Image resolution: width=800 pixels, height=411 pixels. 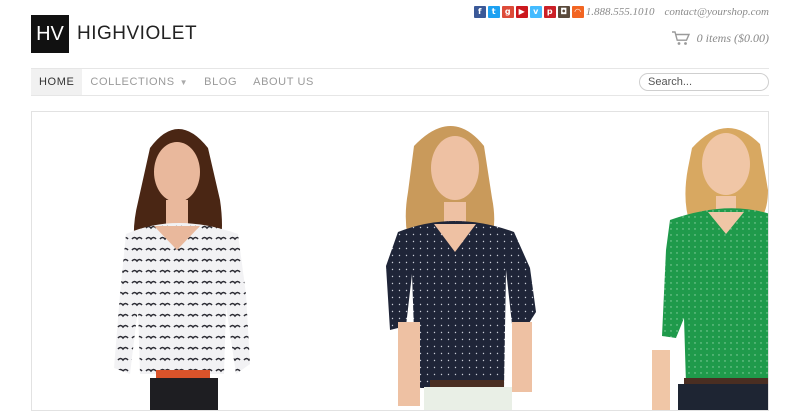 I want to click on nav-item-label: HOME, so click(x=57, y=82).